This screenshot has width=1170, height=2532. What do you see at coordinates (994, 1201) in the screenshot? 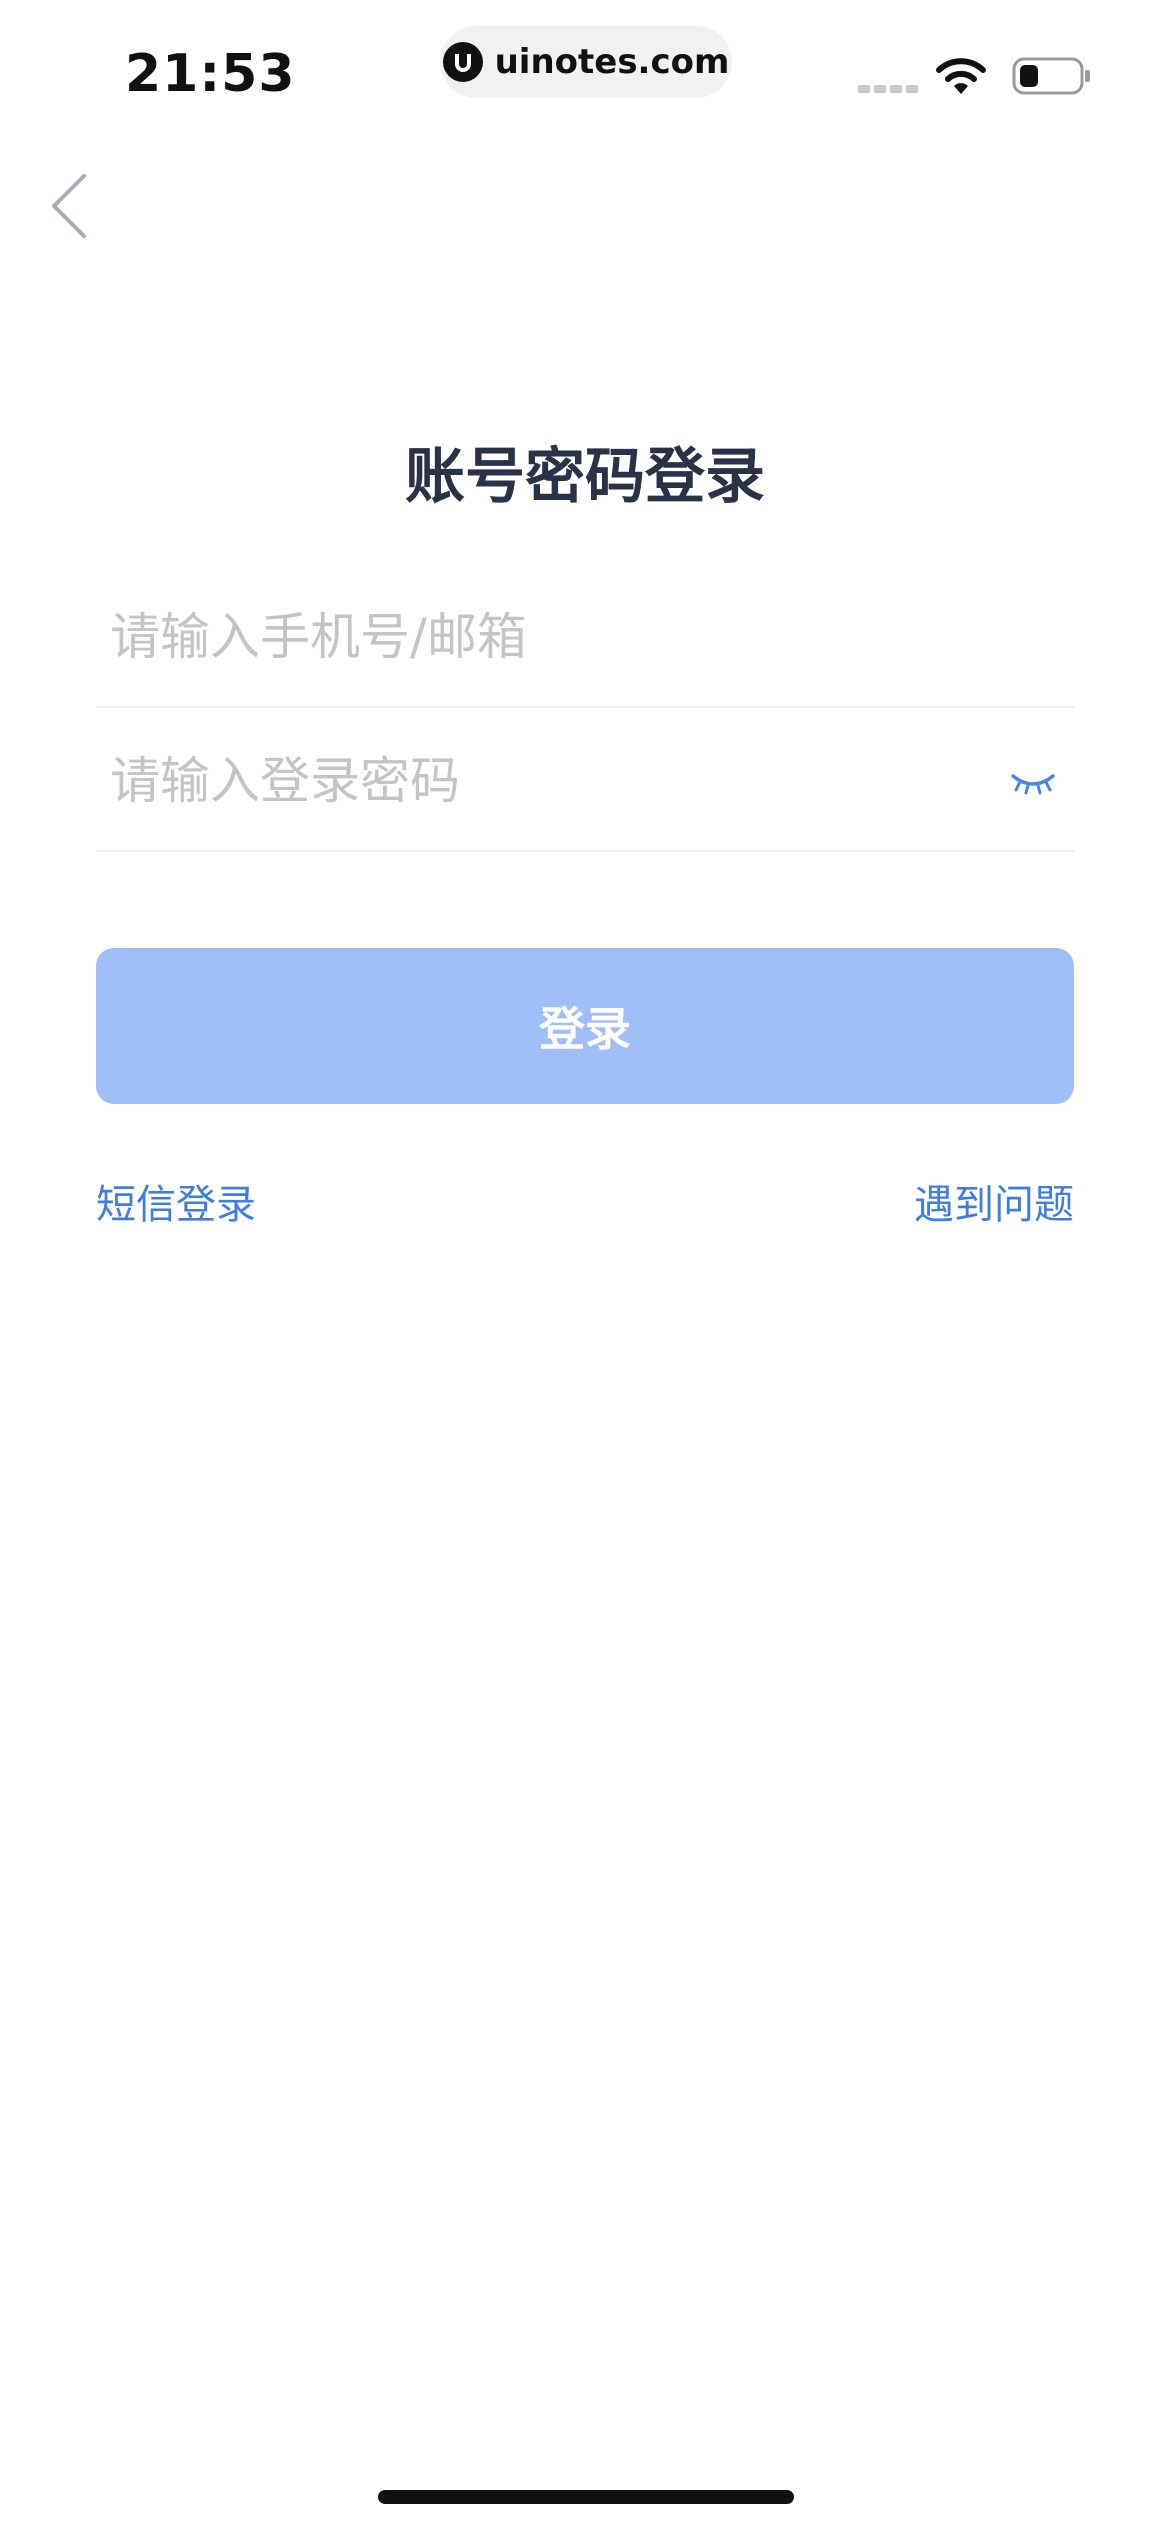
I see `help-link: 遇到问题` at bounding box center [994, 1201].